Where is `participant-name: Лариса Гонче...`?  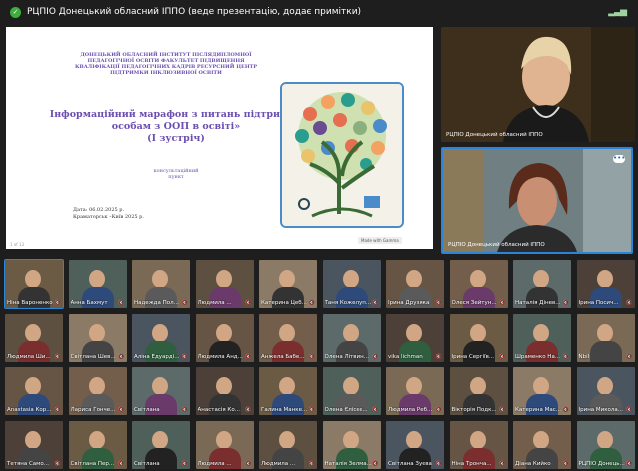 participant-name: Лариса Гонче... is located at coordinates (93, 410).